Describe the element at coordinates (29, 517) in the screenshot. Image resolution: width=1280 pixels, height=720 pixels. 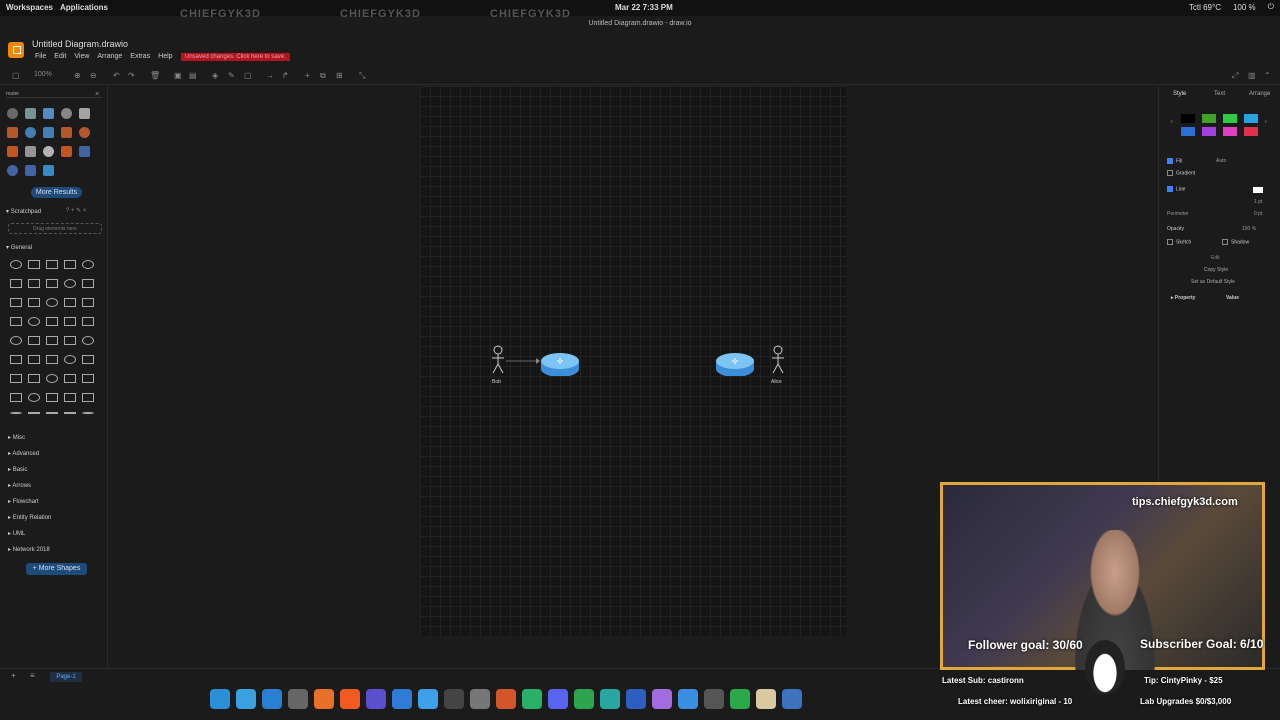
I see `category-entity-relation: ▸ Entity Relation` at that location.